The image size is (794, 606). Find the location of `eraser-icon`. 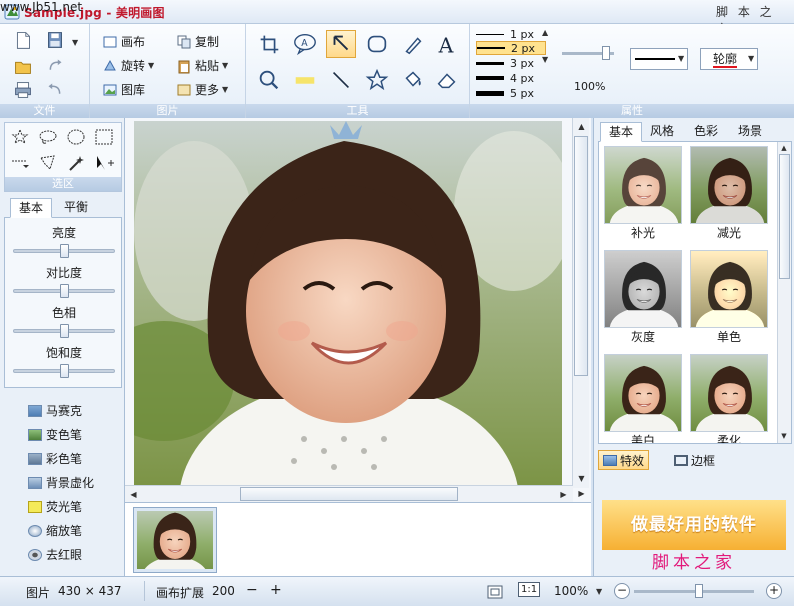

eraser-icon is located at coordinates (447, 80).